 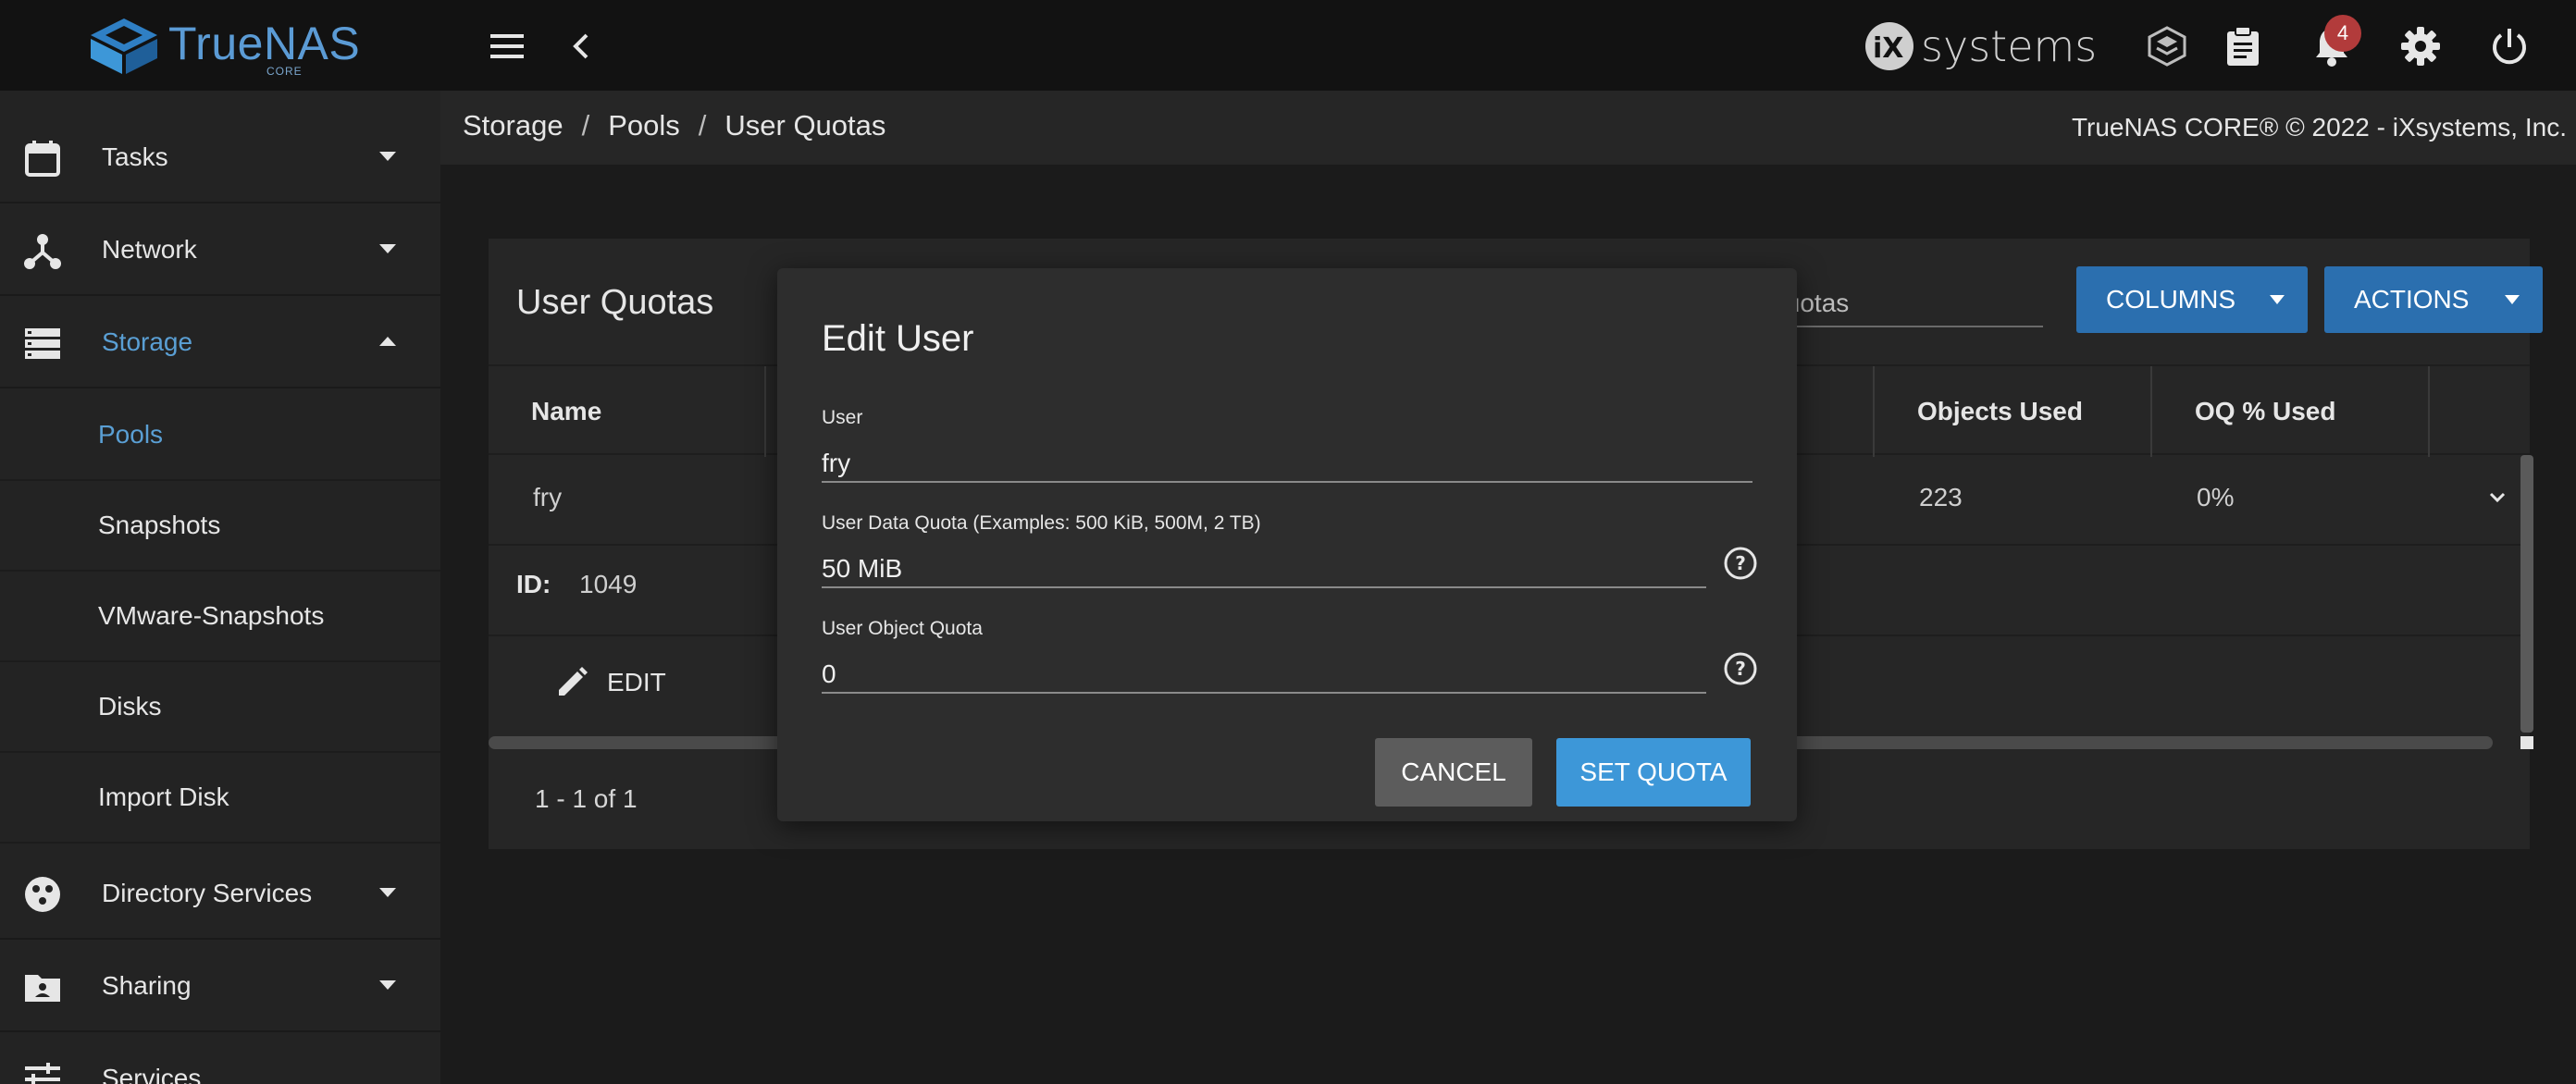 I want to click on sidebar-item-tasks: Tasks, so click(x=220, y=158).